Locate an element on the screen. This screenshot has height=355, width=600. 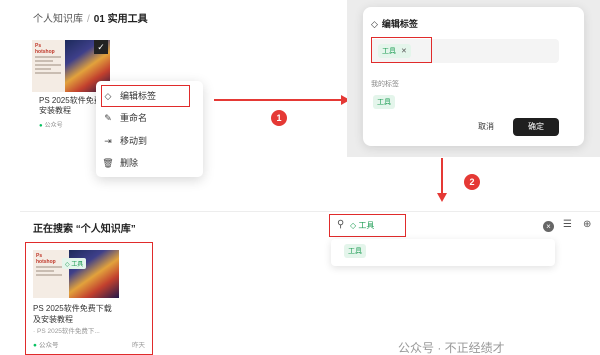
card-tag-chip: ◇ 工具 is located at coordinates (74, 263).